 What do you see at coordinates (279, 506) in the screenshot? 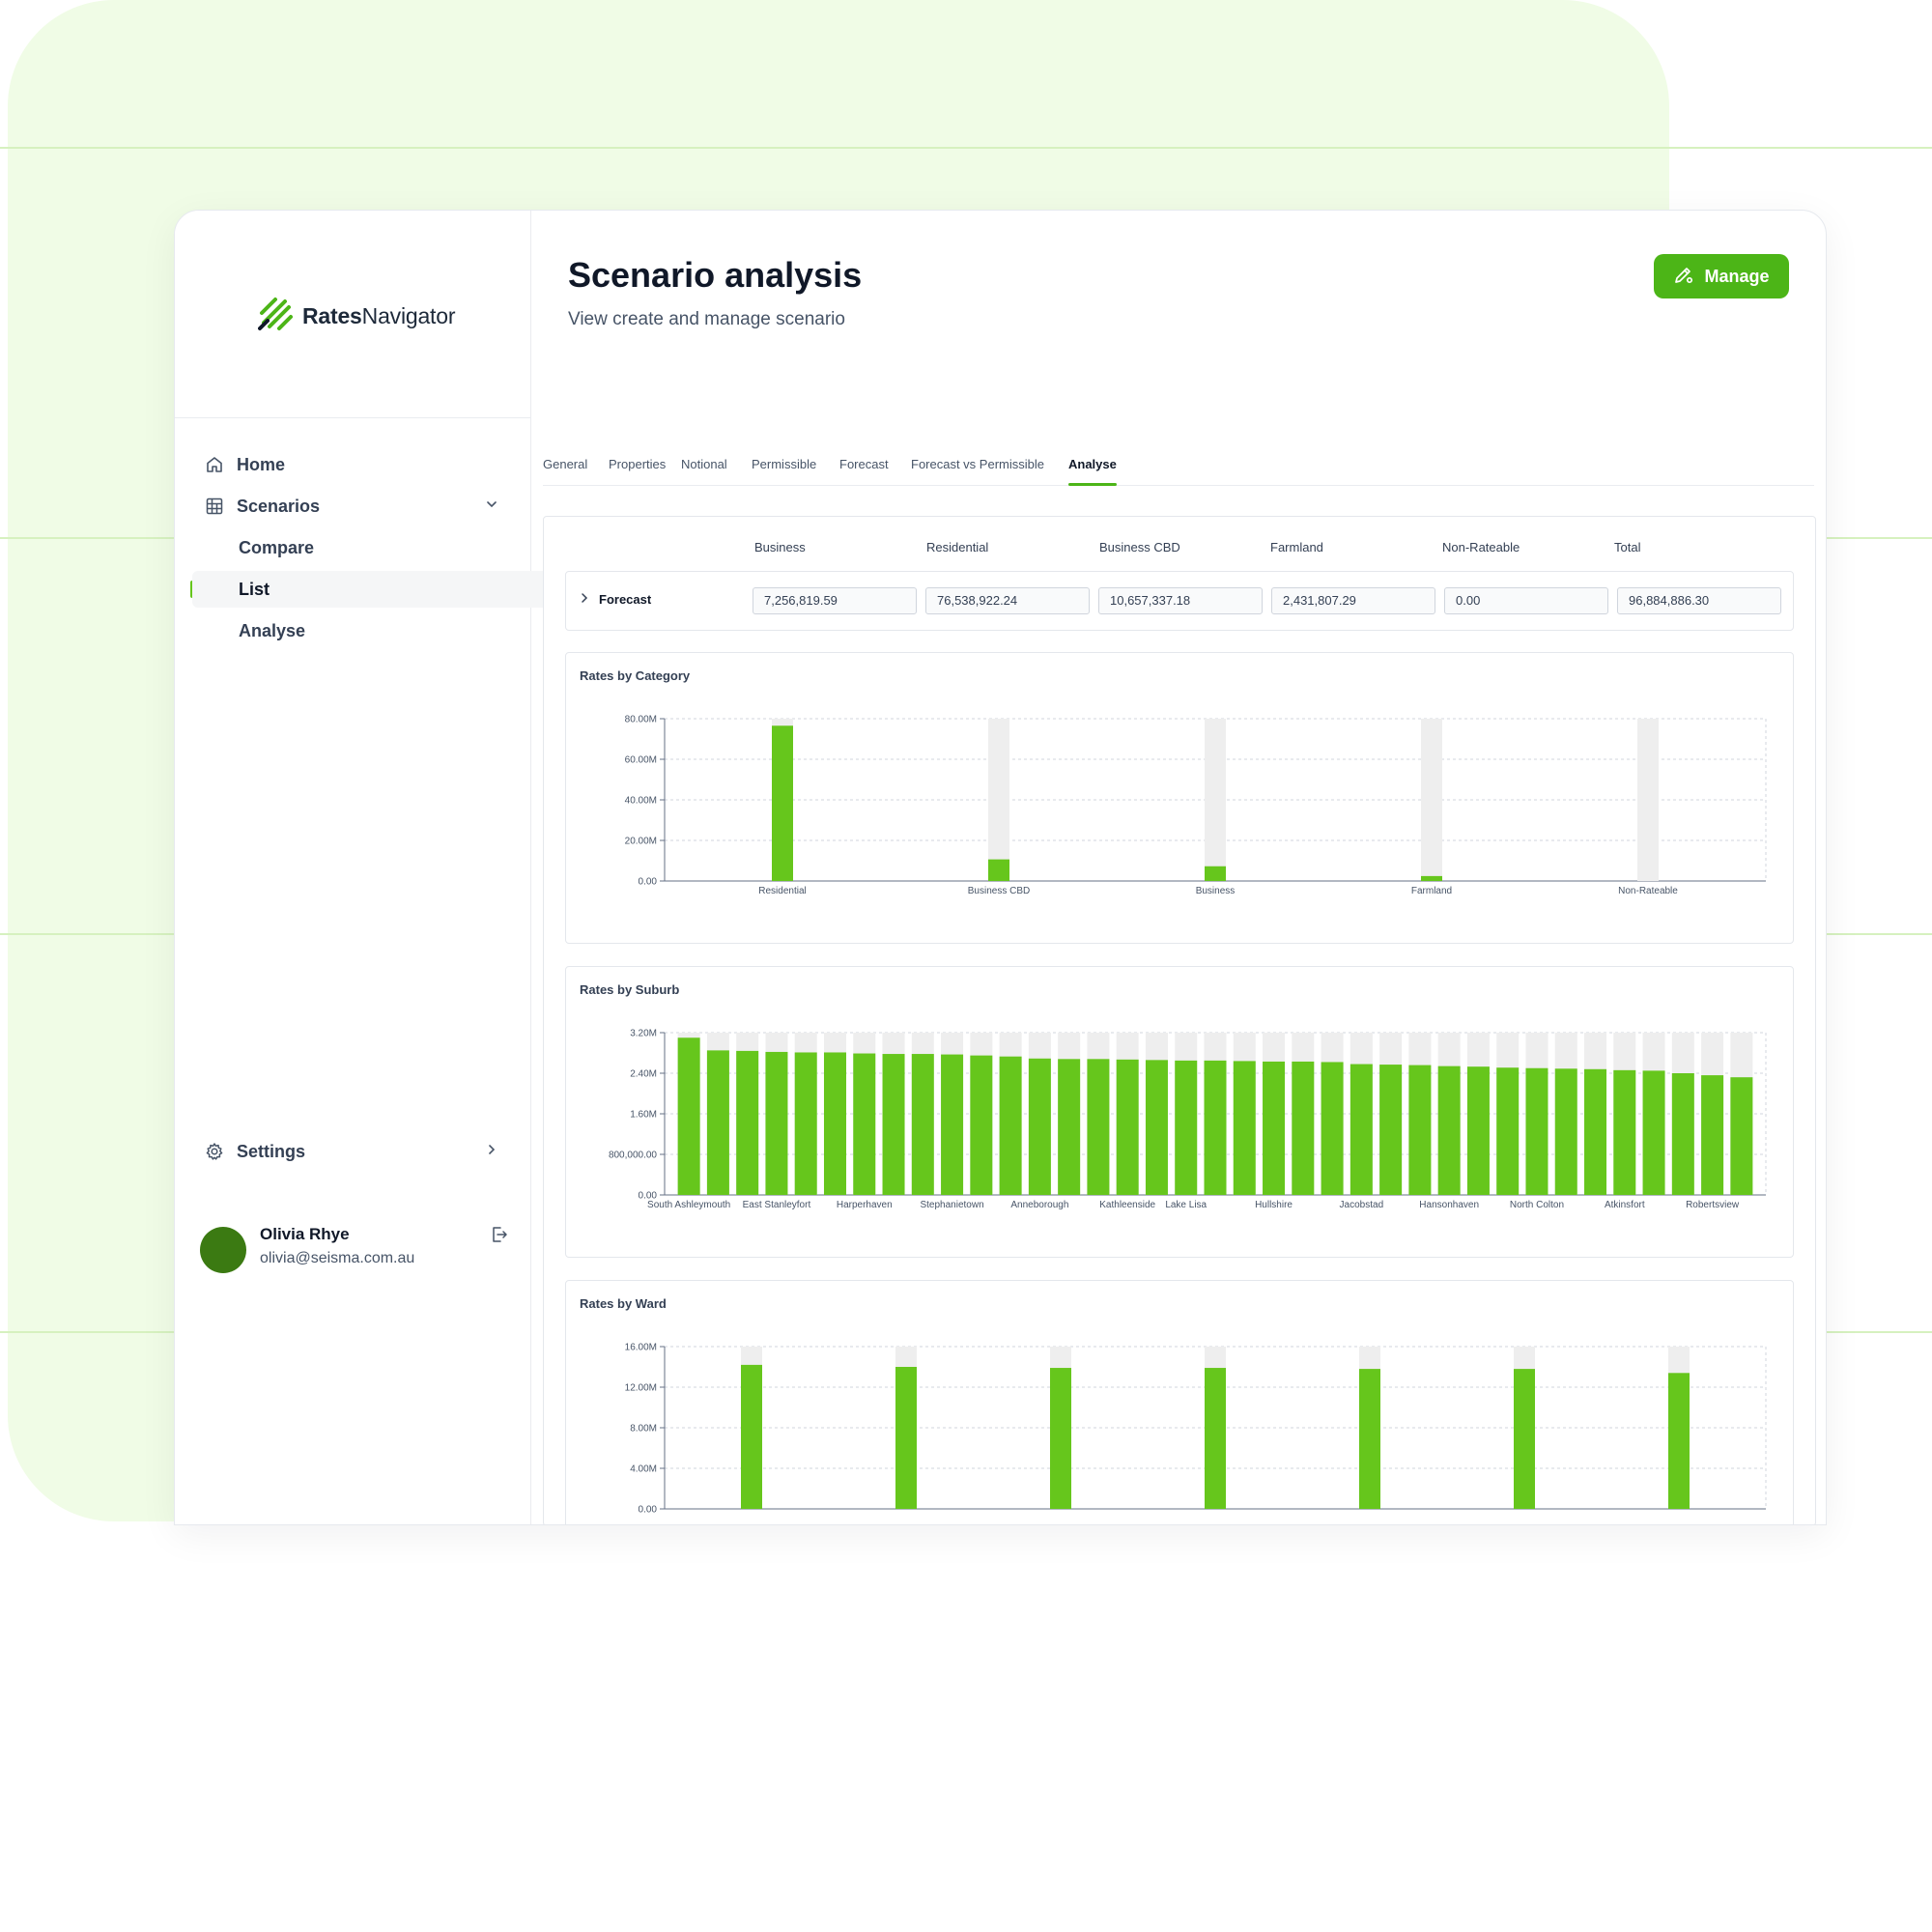
I see `sidebar-item-label: Scenarios` at bounding box center [279, 506].